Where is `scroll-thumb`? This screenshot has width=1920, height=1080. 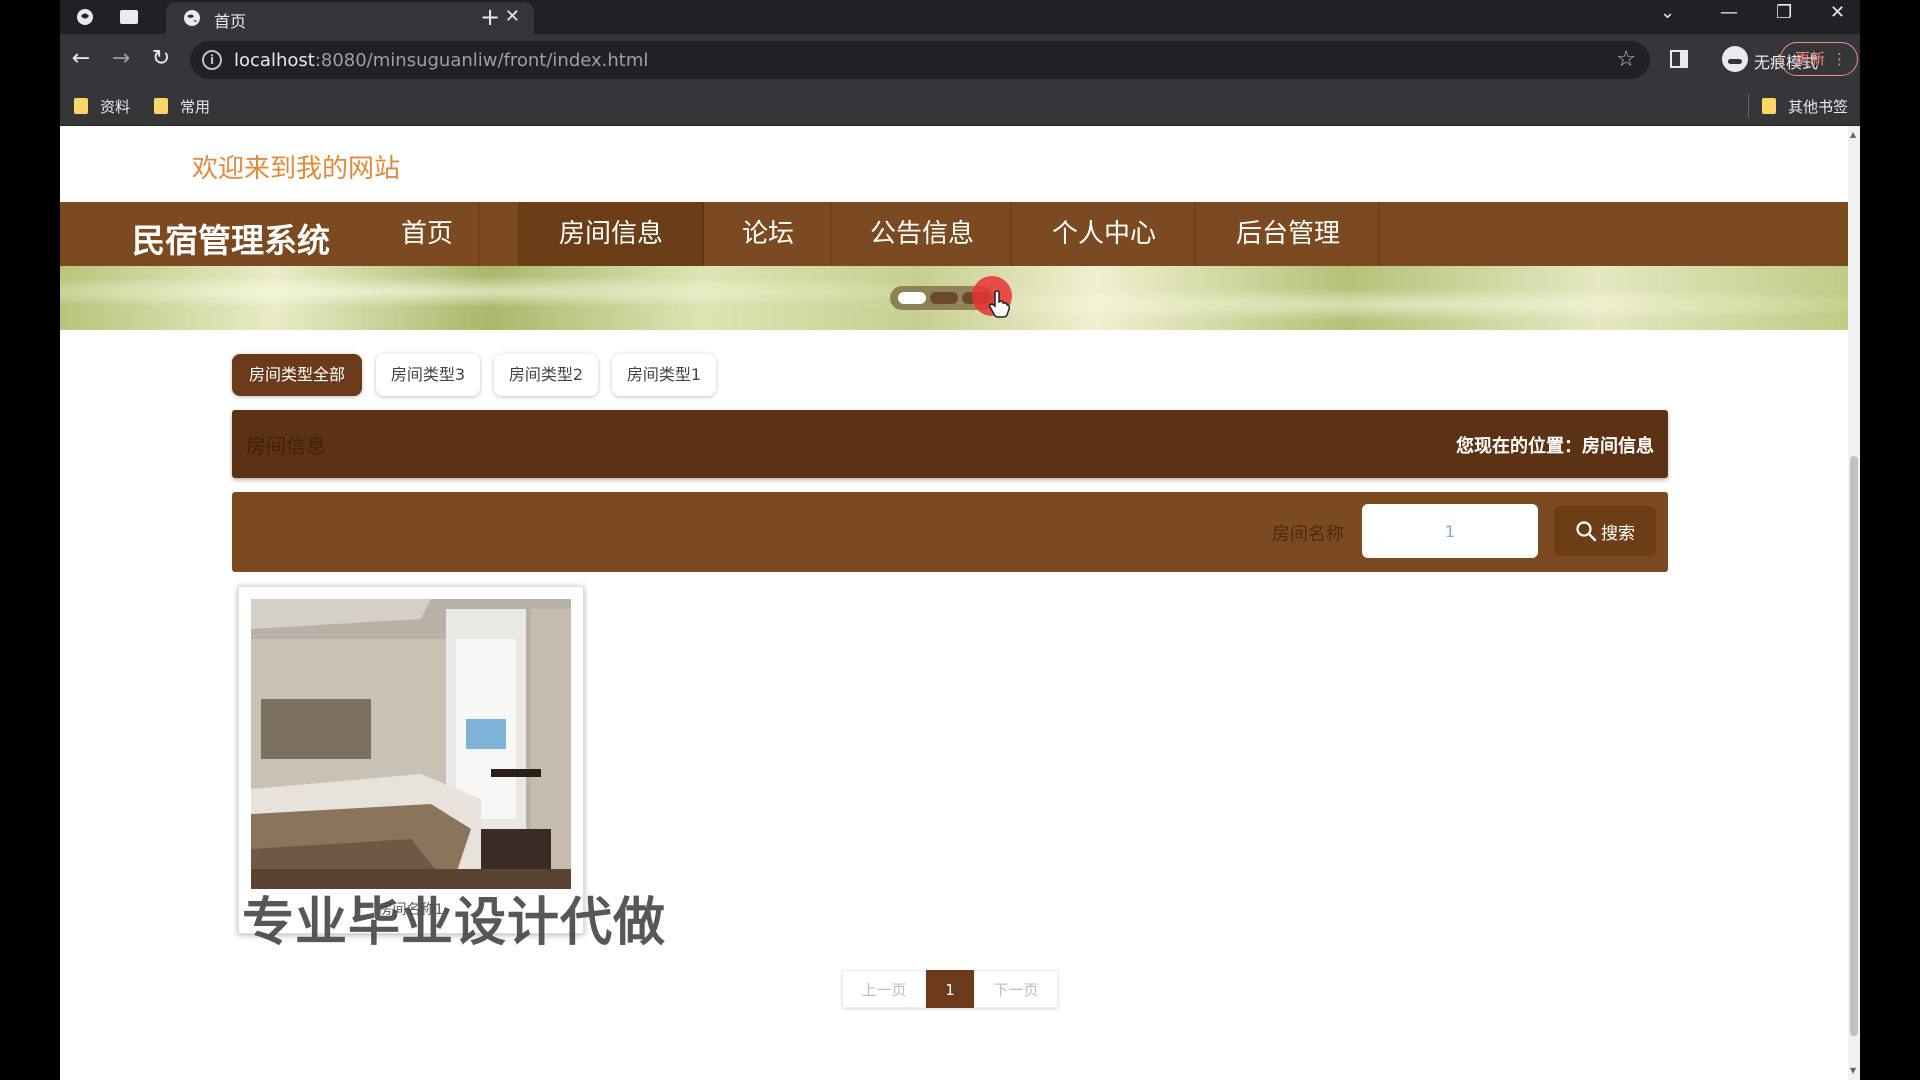
scroll-thumb is located at coordinates (1854, 746).